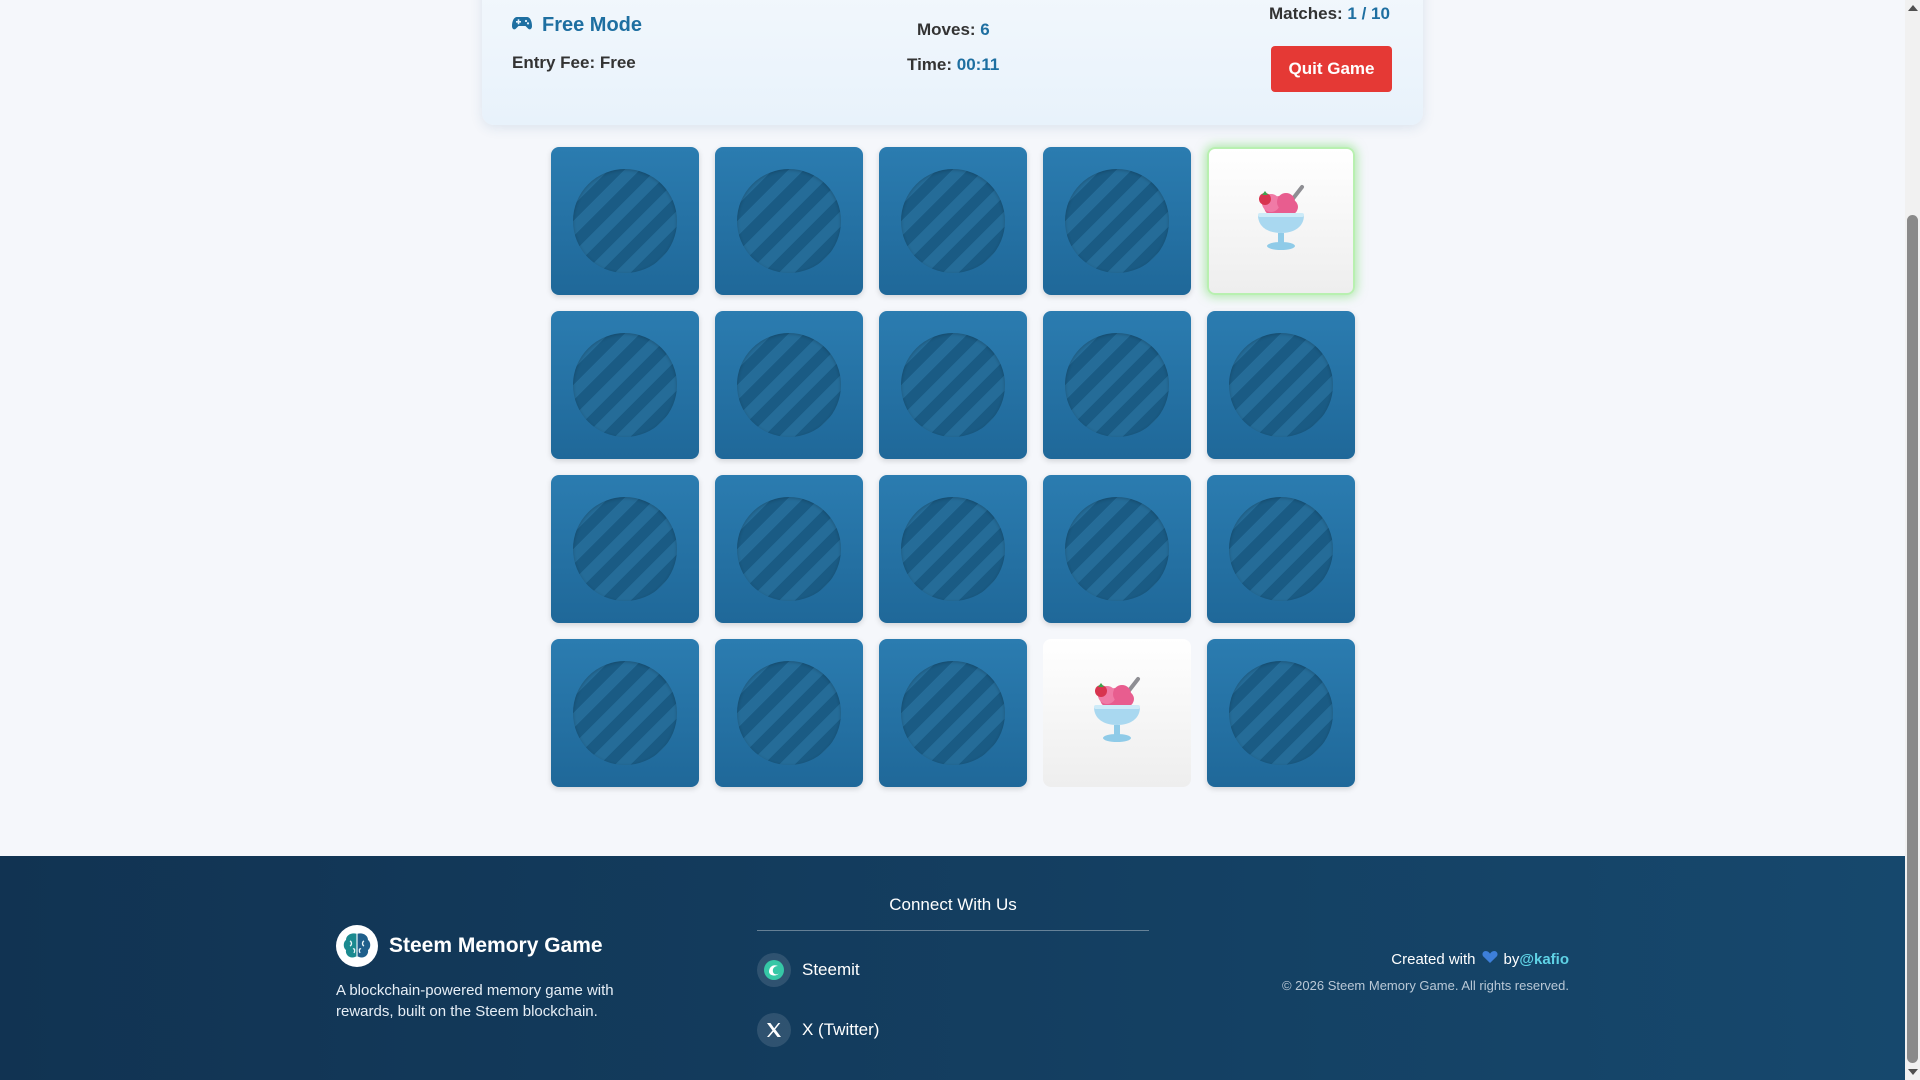  What do you see at coordinates (978, 64) in the screenshot?
I see `time-value: 00:11` at bounding box center [978, 64].